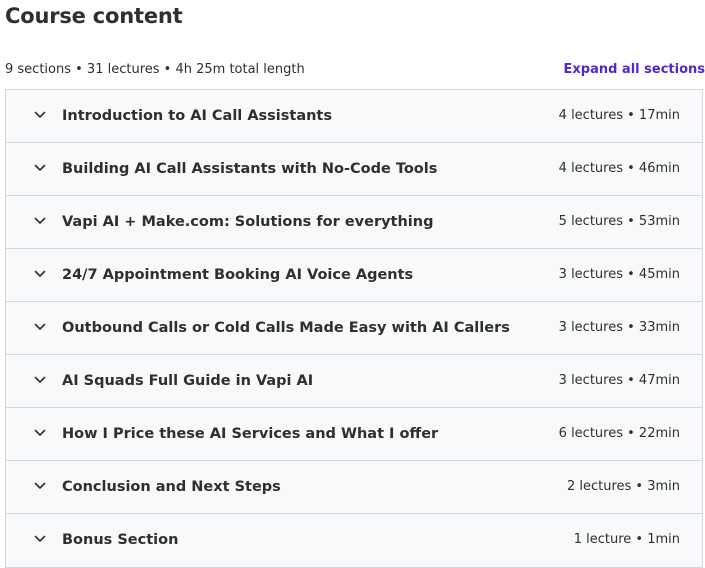 This screenshot has height=568, width=705. Describe the element at coordinates (354, 540) in the screenshot. I see `section-item: Bonus Section 1 lecture • 1min` at that location.